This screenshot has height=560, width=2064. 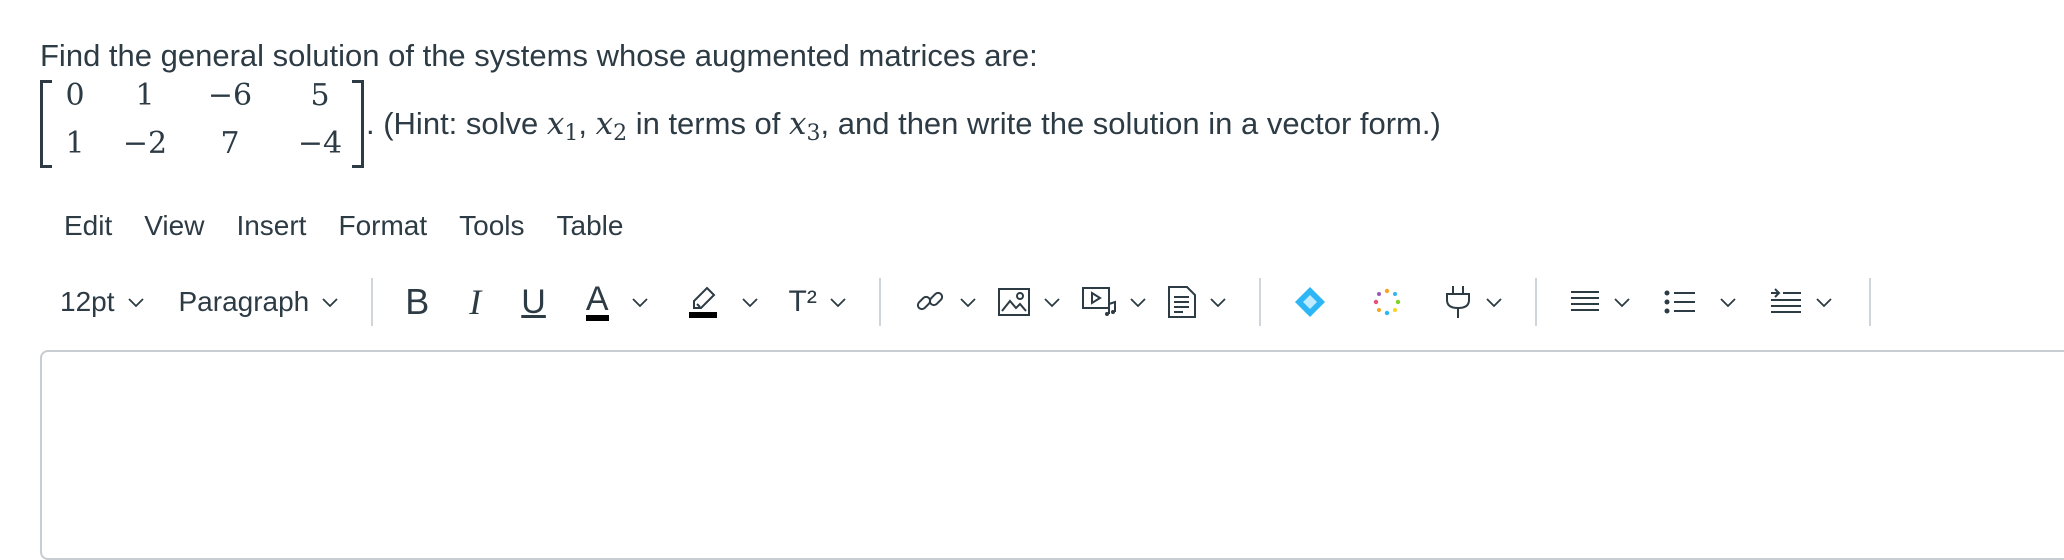 I want to click on italic-button: I, so click(x=475, y=302).